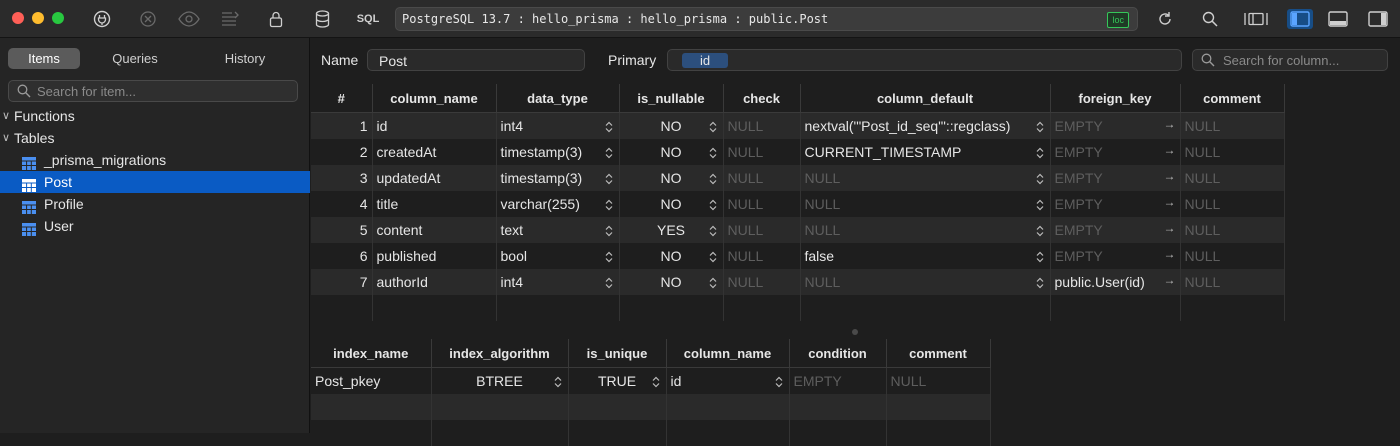  I want to click on tab-queries: Queries, so click(135, 58).